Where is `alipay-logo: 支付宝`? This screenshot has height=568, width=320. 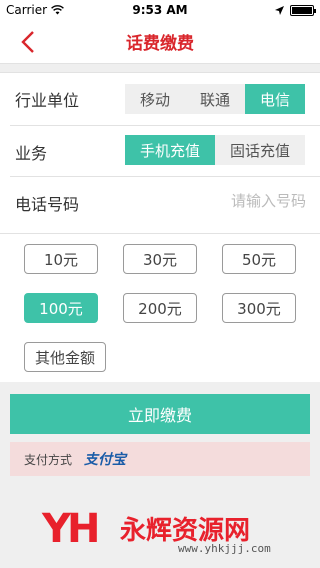
alipay-logo: 支付宝 is located at coordinates (105, 459).